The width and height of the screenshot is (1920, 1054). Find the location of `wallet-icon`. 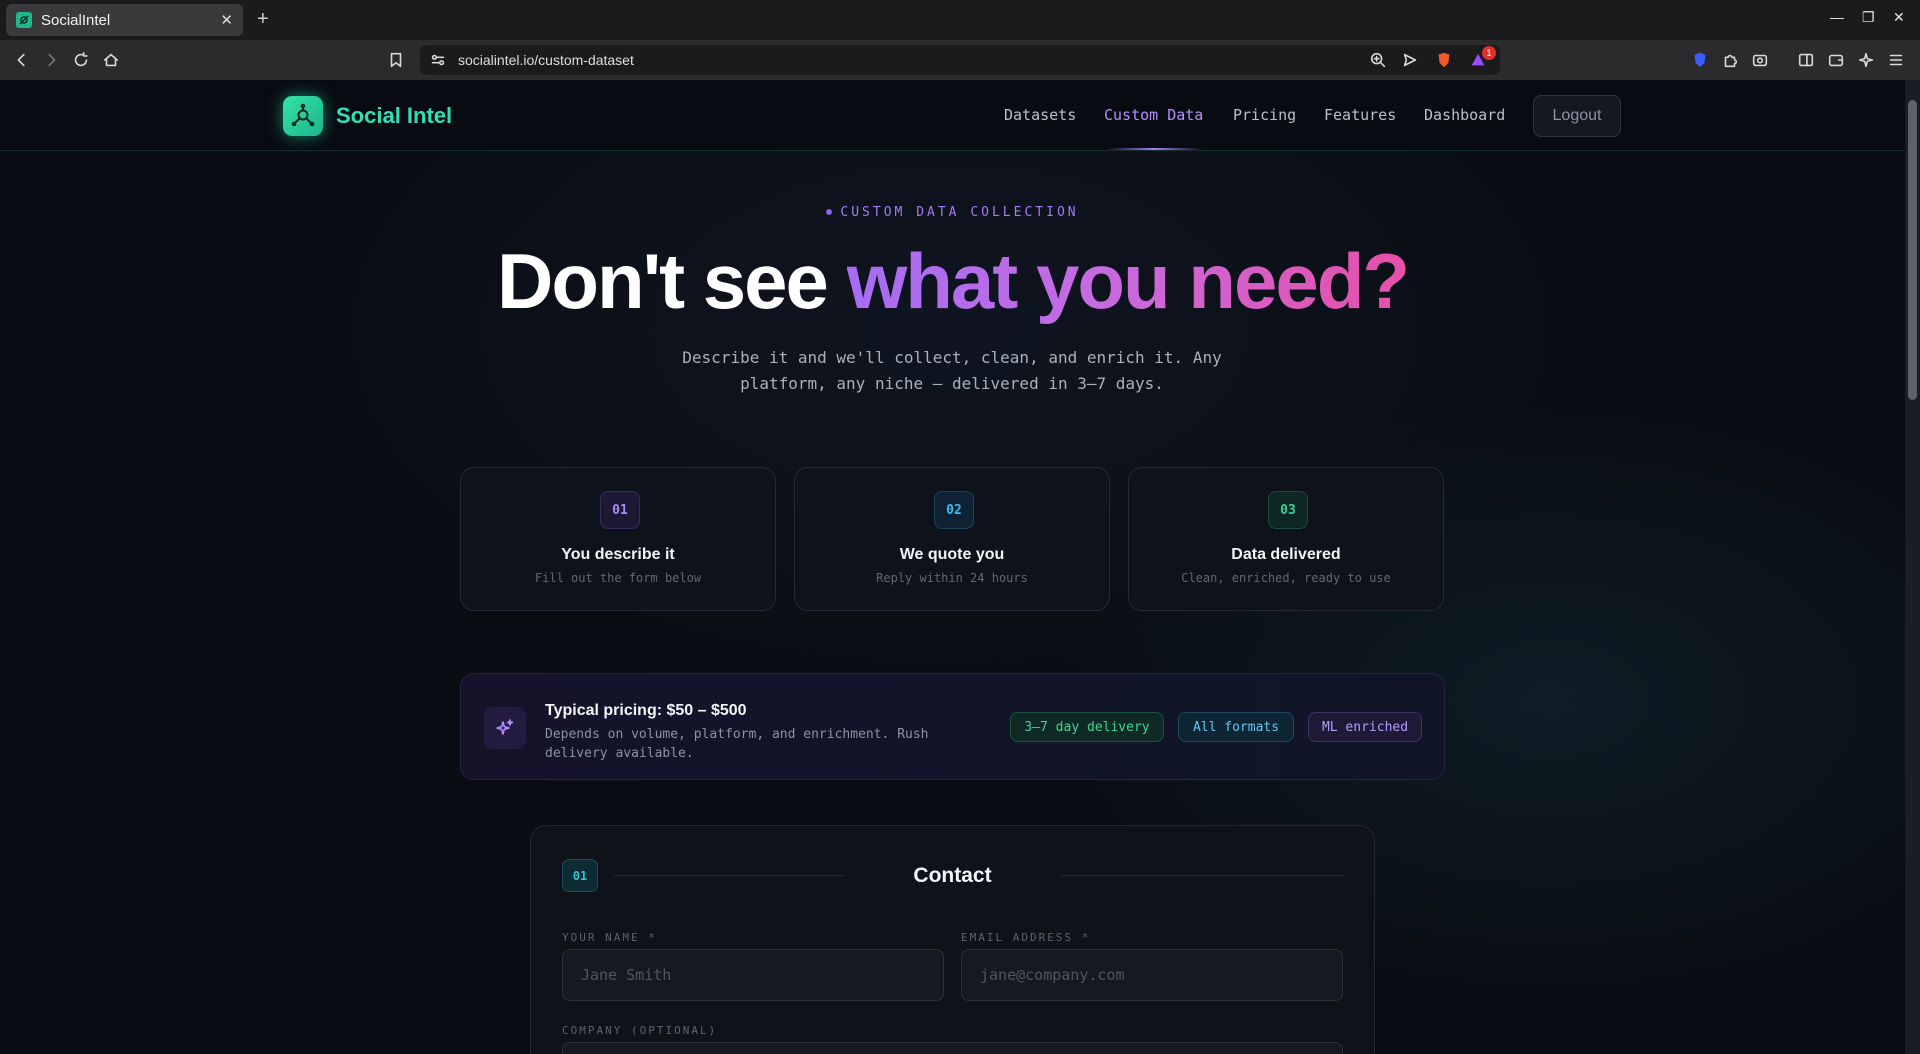

wallet-icon is located at coordinates (1836, 60).